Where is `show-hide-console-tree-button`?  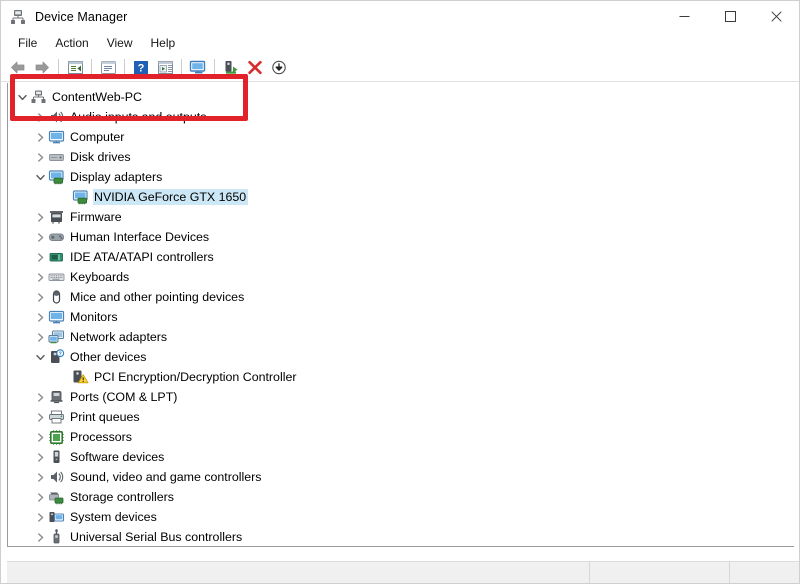
show-hide-console-tree-button is located at coordinates (75, 67).